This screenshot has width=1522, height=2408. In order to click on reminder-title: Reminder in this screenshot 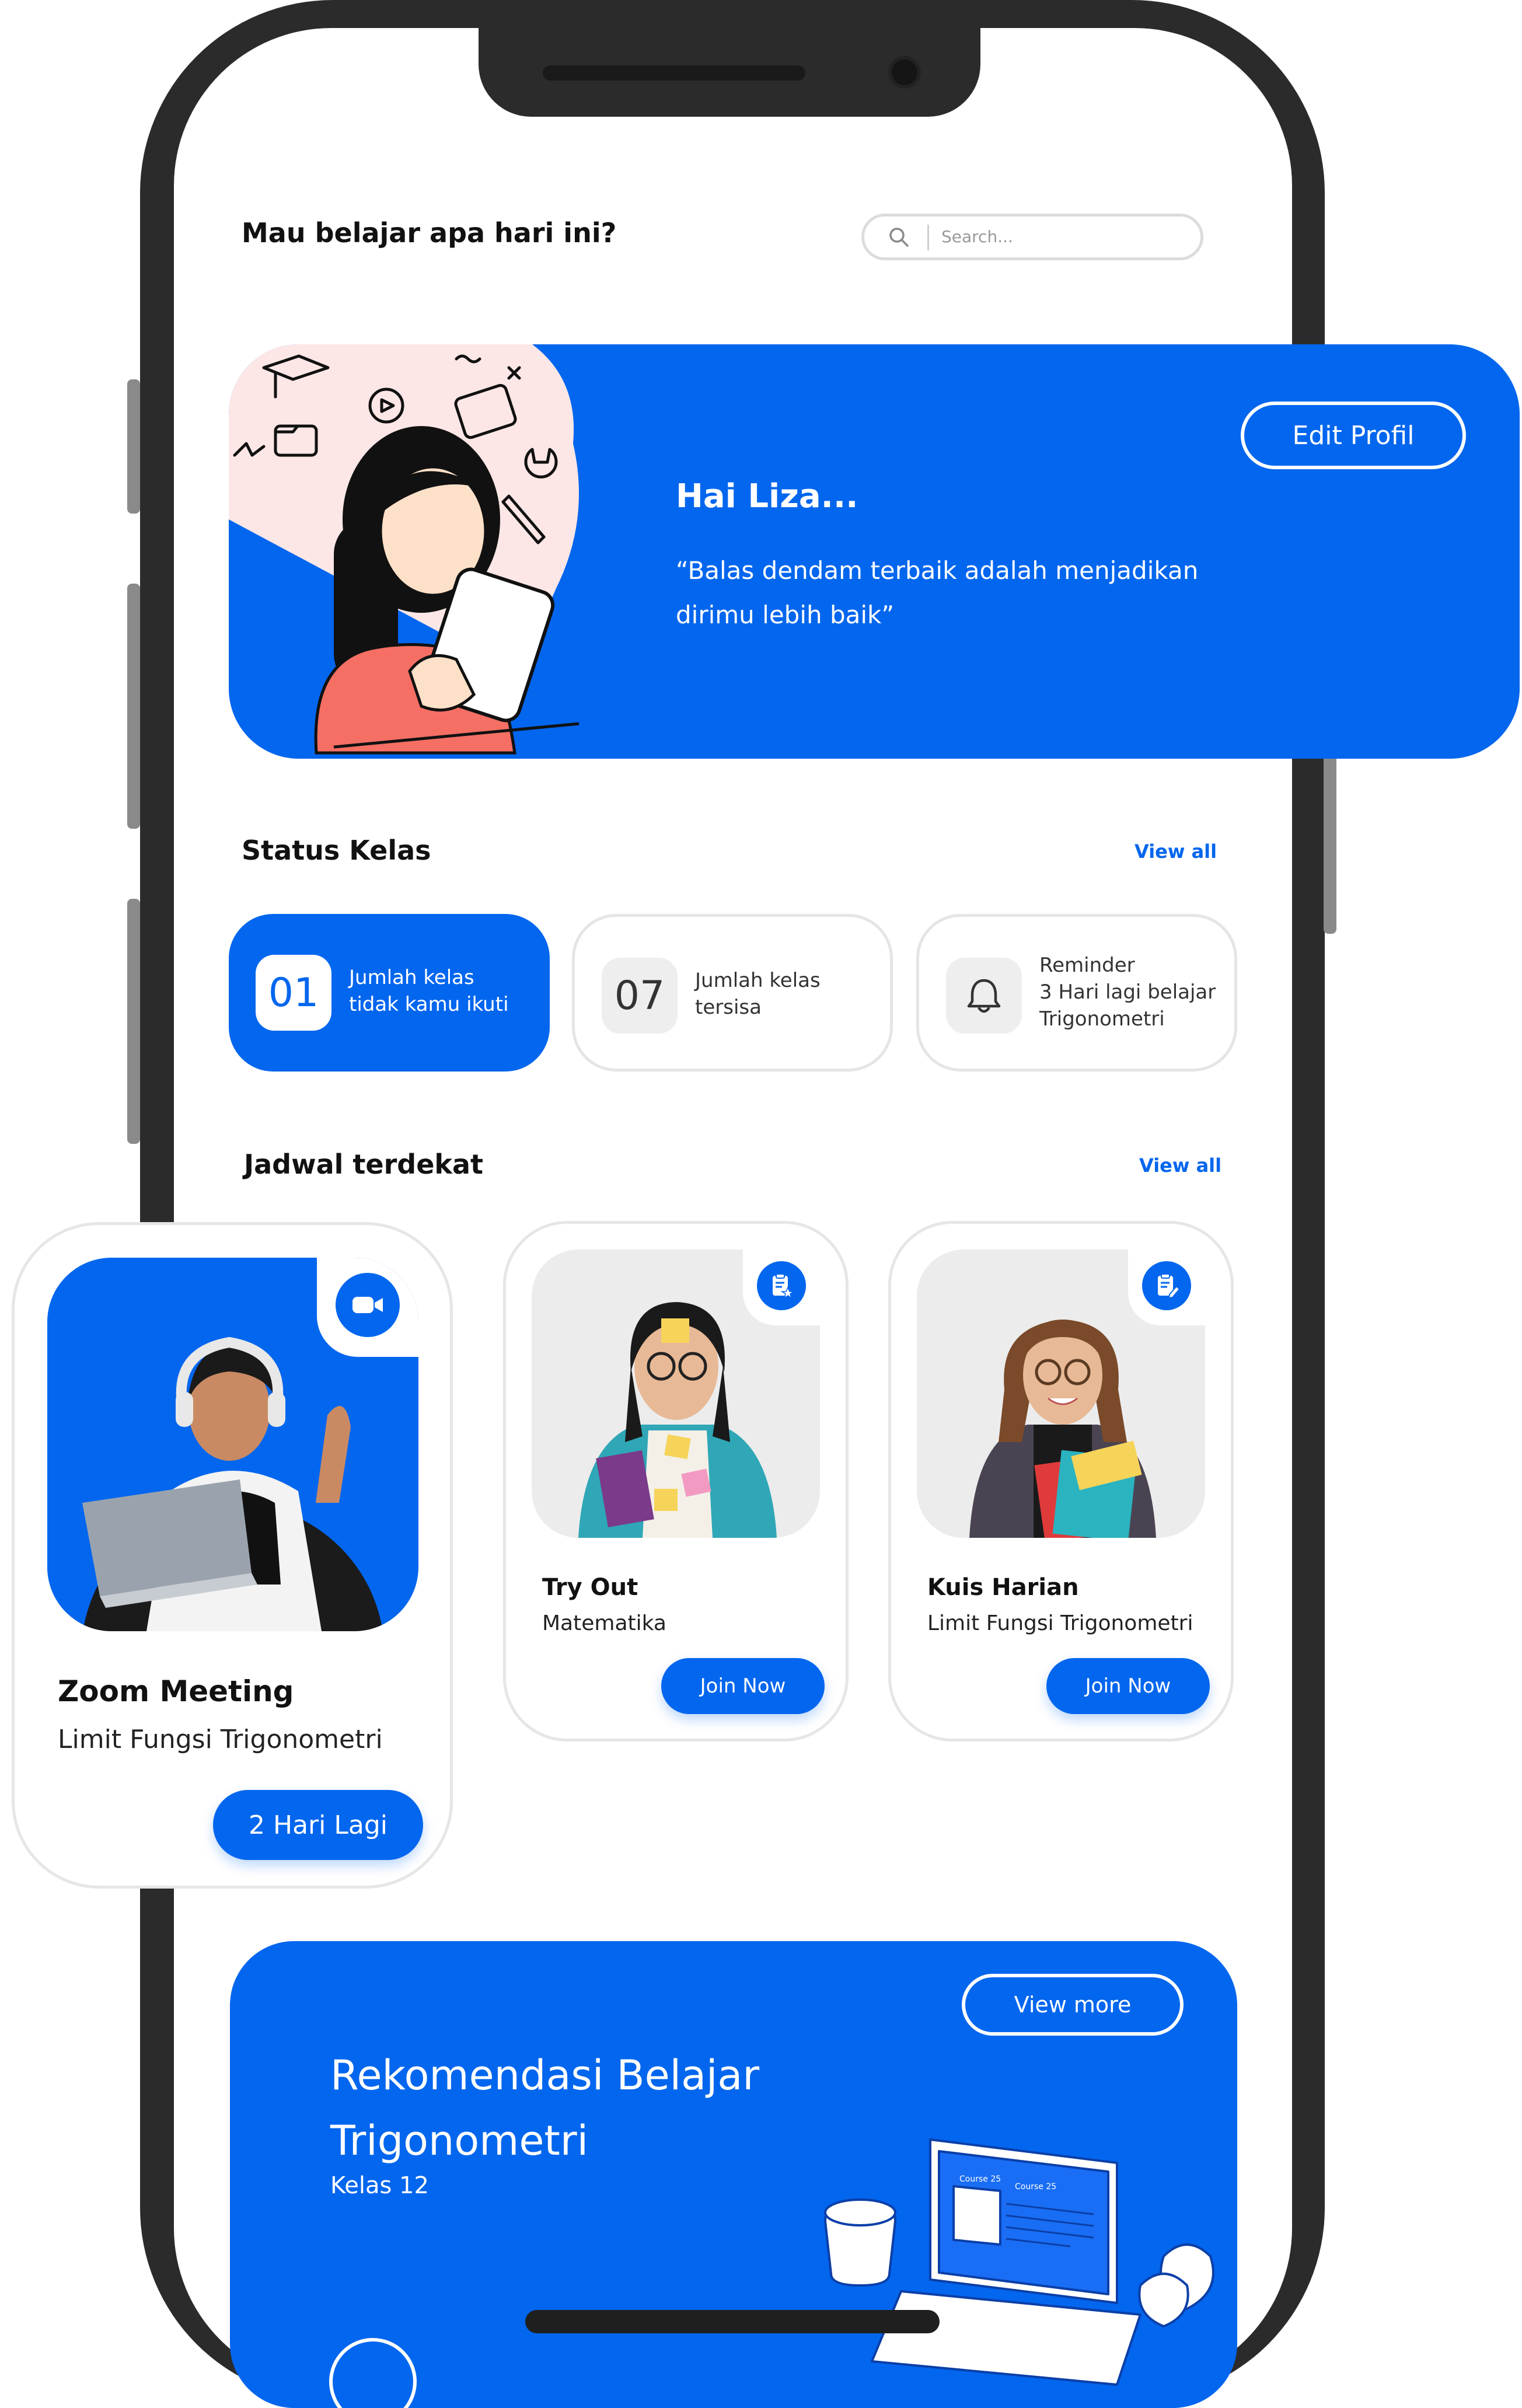, I will do `click(1087, 966)`.